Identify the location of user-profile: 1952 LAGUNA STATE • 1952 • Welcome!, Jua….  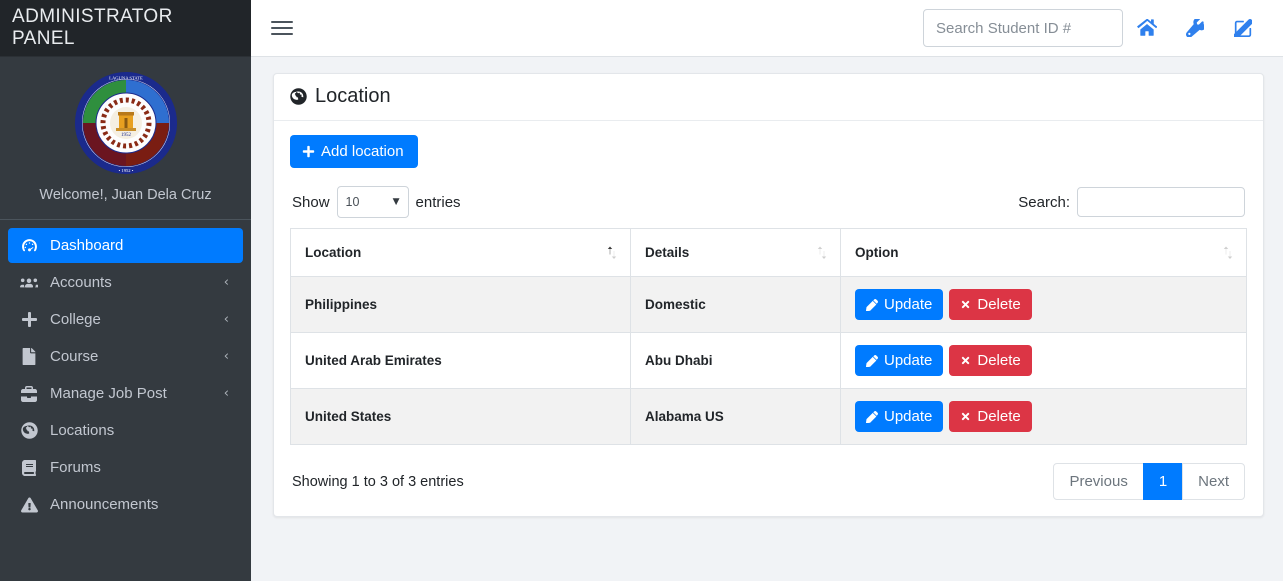
(125, 138).